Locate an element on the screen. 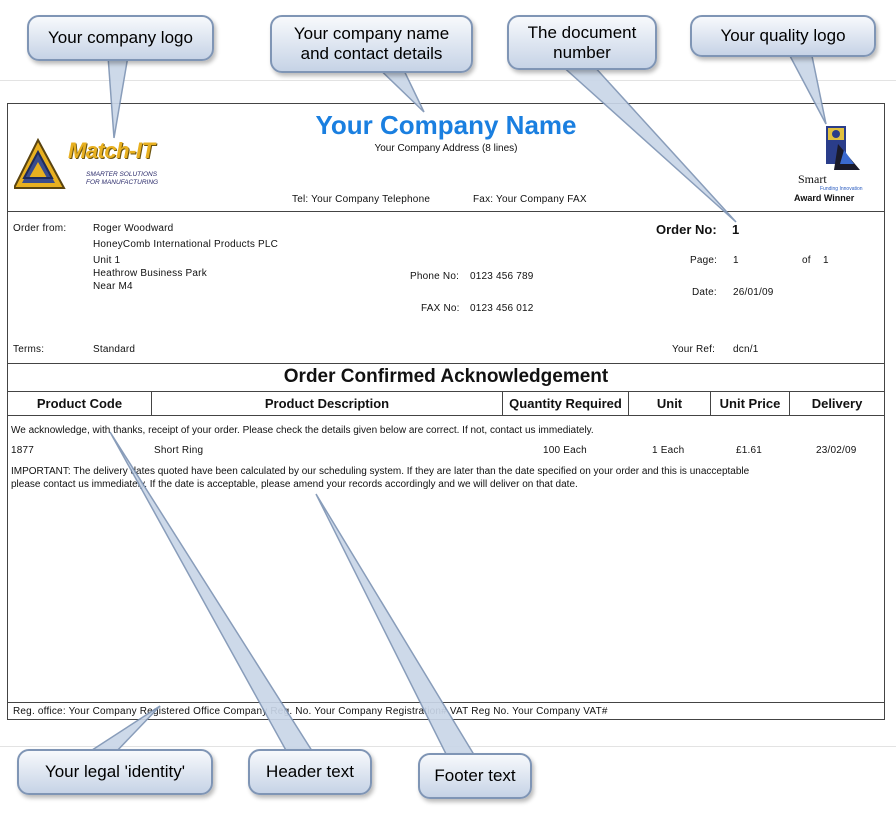 This screenshot has width=896, height=815. pointer-company-logo is located at coordinates (118, 97).